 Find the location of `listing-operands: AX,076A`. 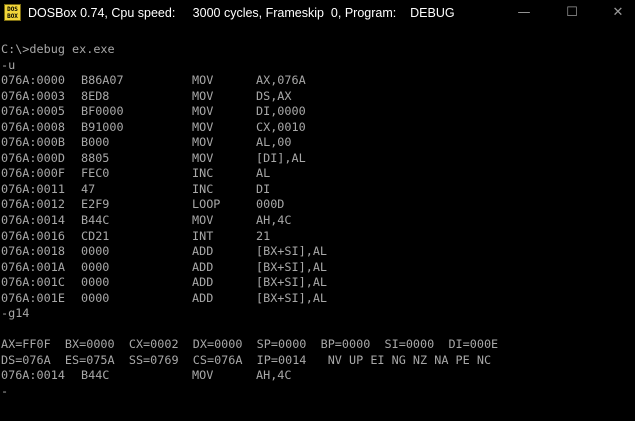

listing-operands: AX,076A is located at coordinates (281, 80).